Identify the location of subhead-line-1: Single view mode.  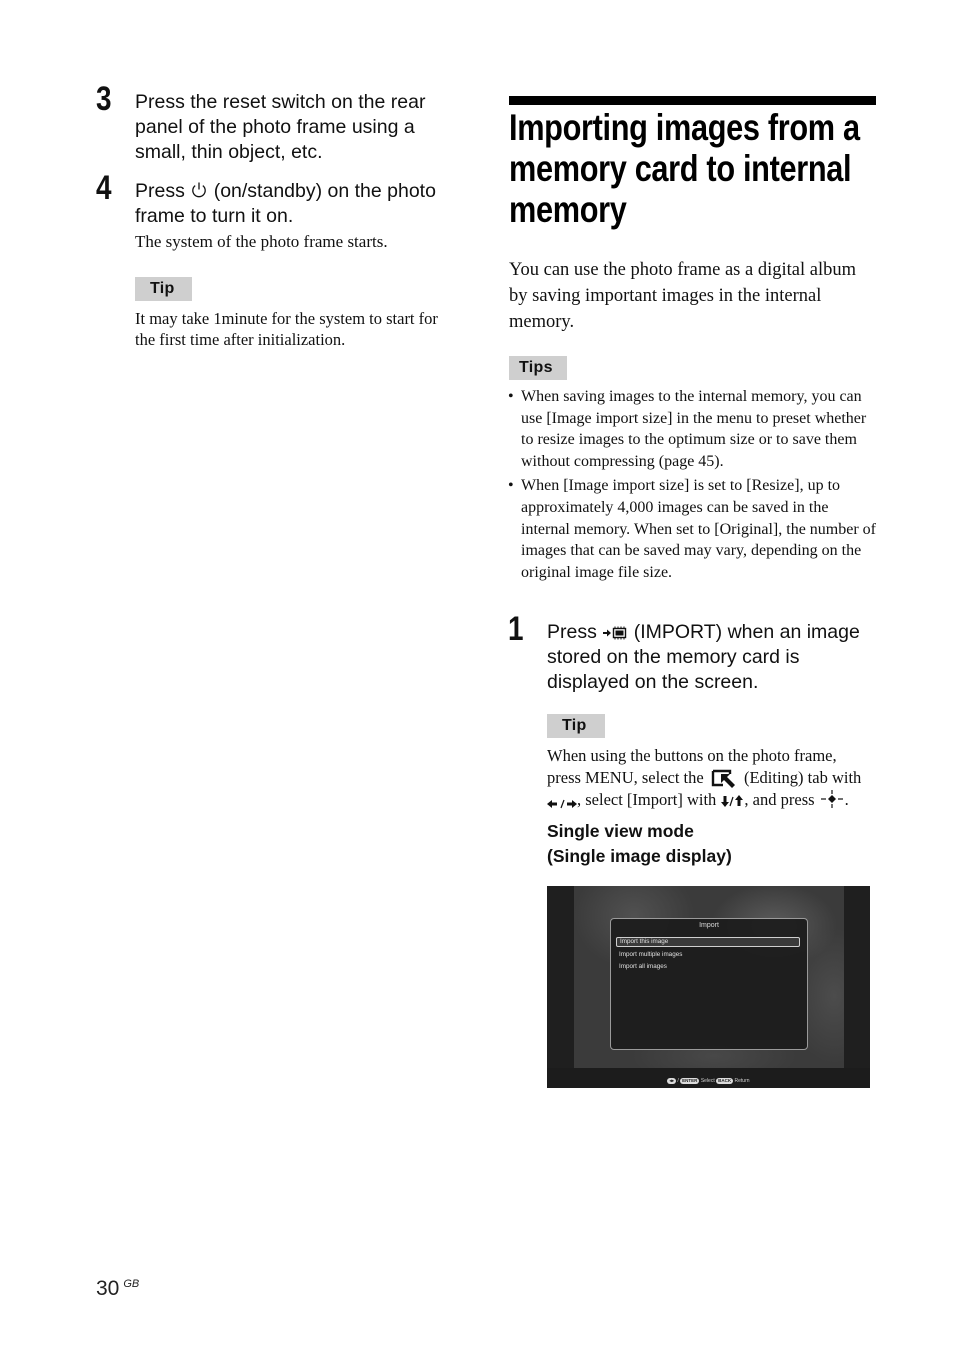
(620, 831).